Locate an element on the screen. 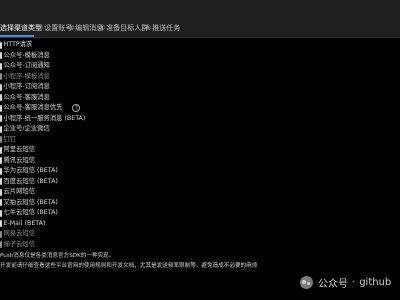 Image resolution: width=400 pixels, height=300 pixels. channel-item-tencent-sms: 腾讯云短信 is located at coordinates (17, 161).